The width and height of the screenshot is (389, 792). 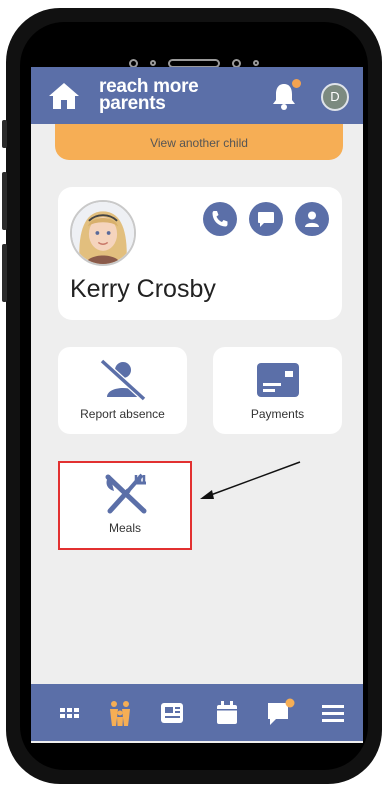 I want to click on calendar-icon, so click(x=227, y=713).